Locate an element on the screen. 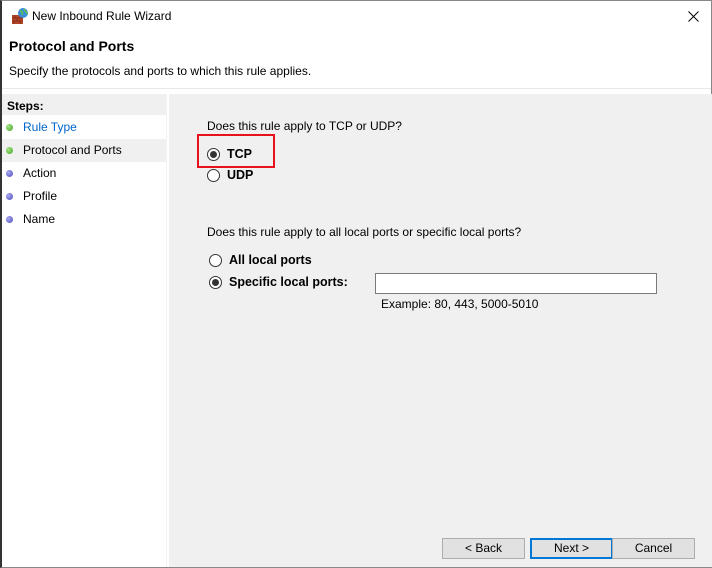 This screenshot has width=712, height=568. step-action: Action is located at coordinates (84, 173).